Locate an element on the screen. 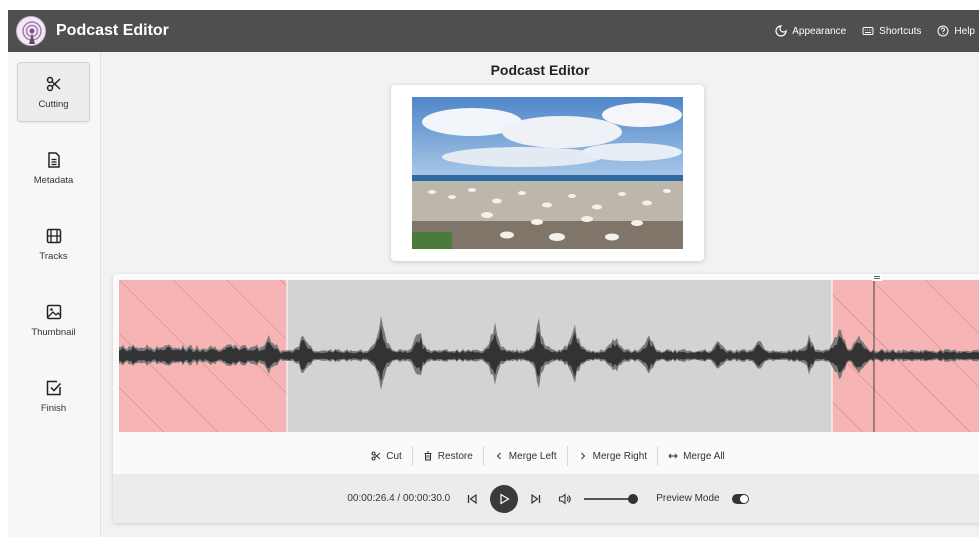 This screenshot has height=537, width=979. merge-right-button: Merge Right is located at coordinates (611, 456).